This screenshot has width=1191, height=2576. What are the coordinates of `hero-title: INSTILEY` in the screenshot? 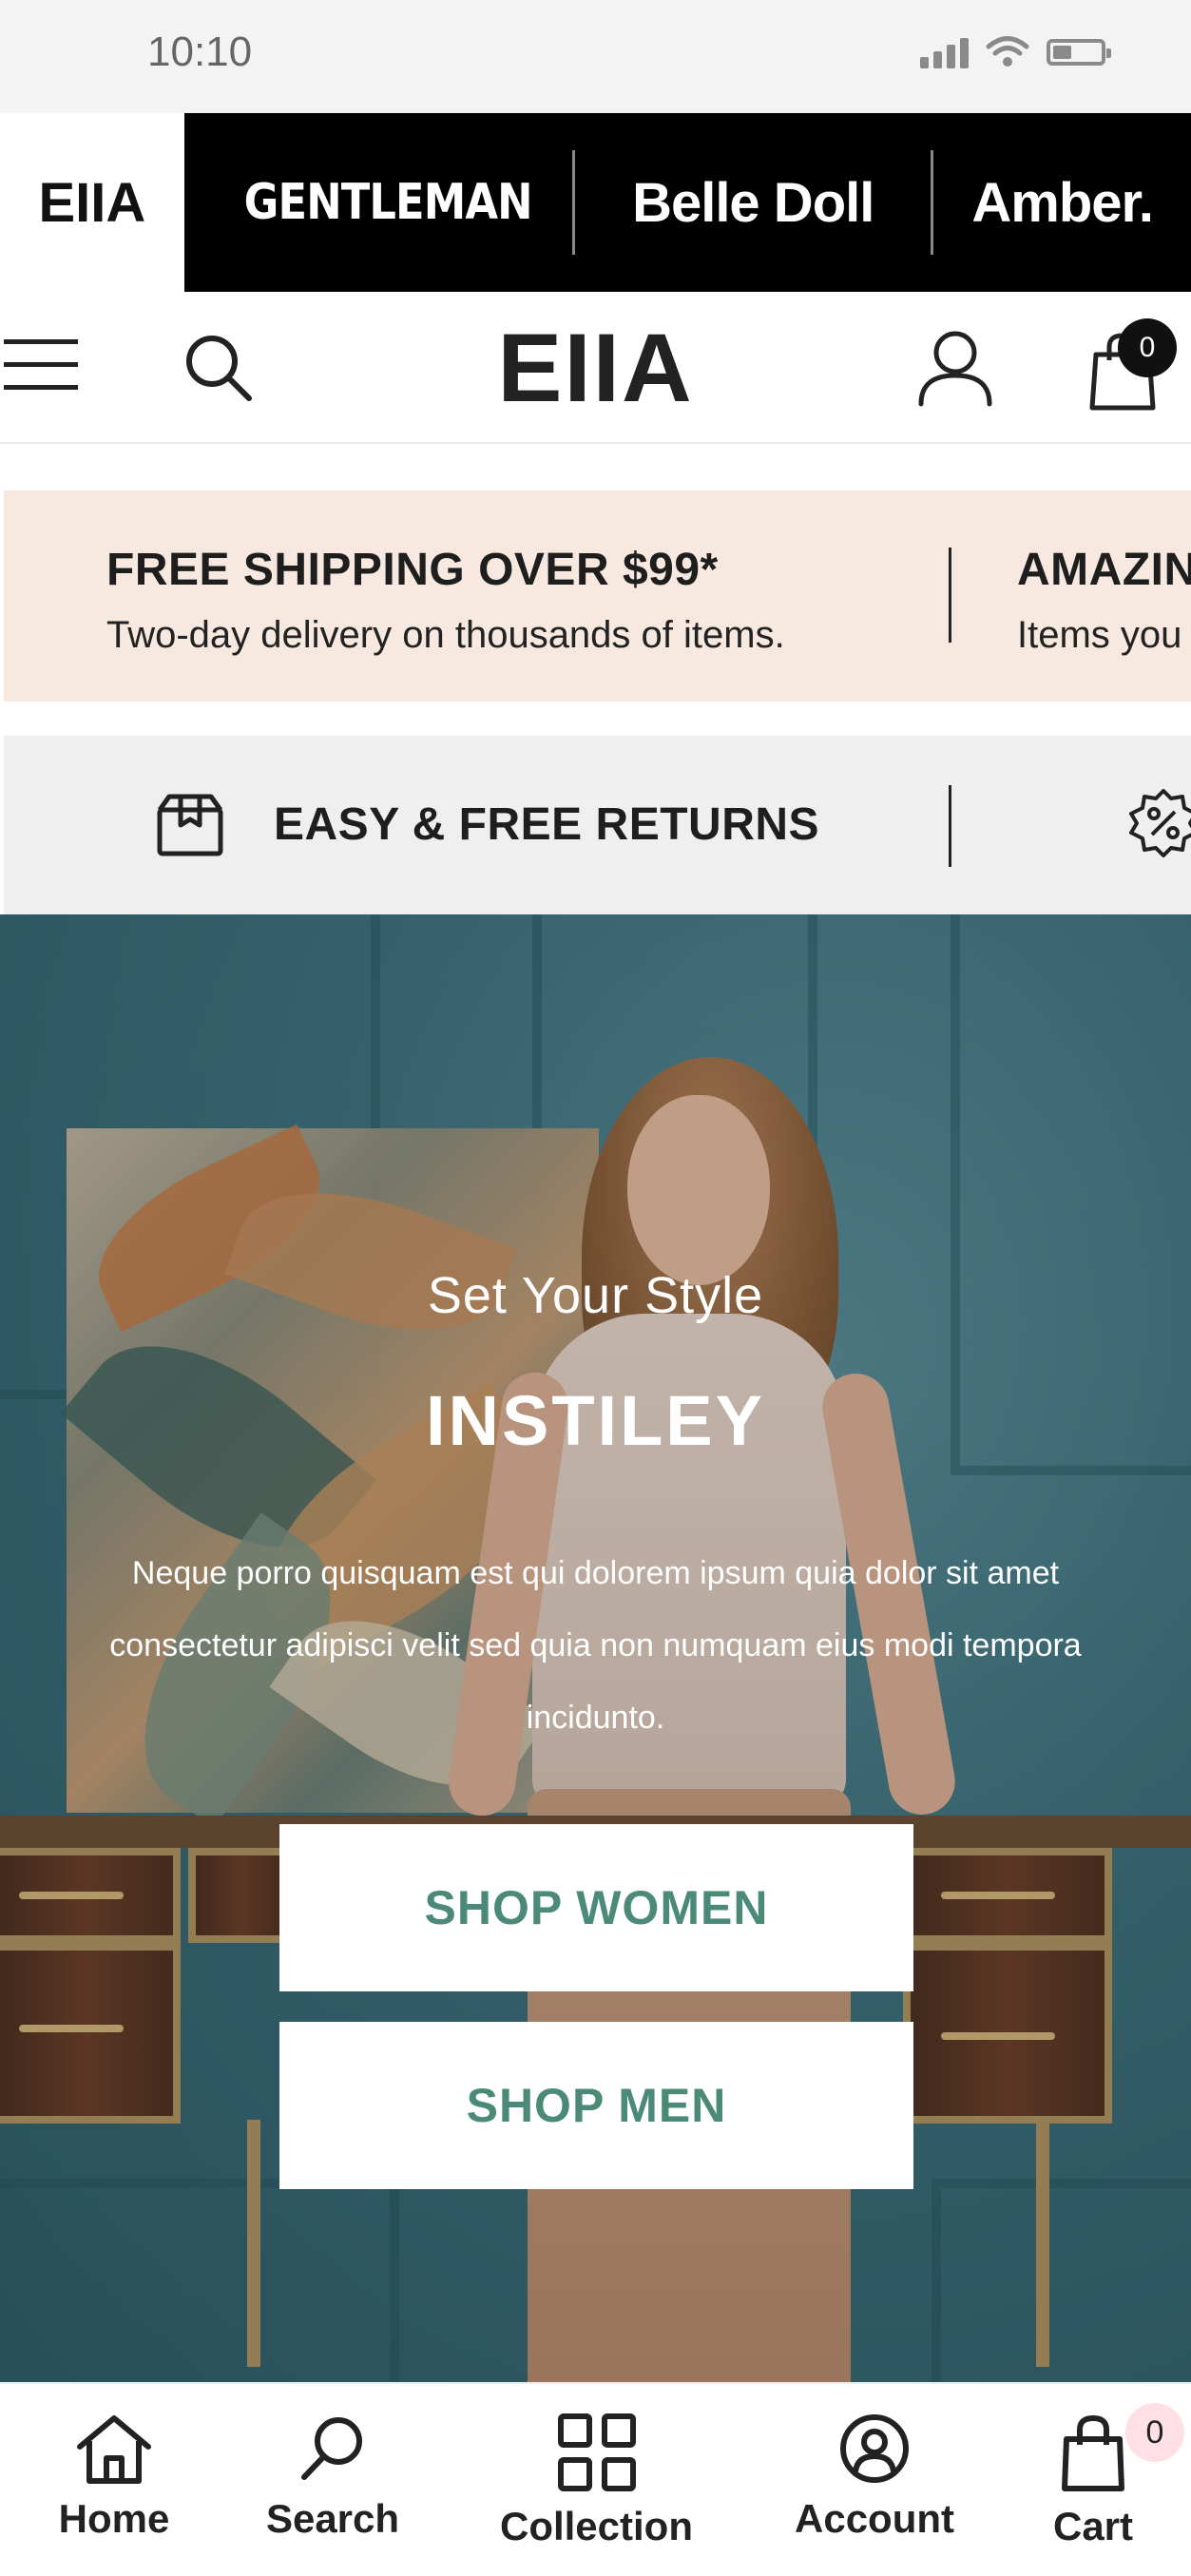 It's located at (595, 1420).